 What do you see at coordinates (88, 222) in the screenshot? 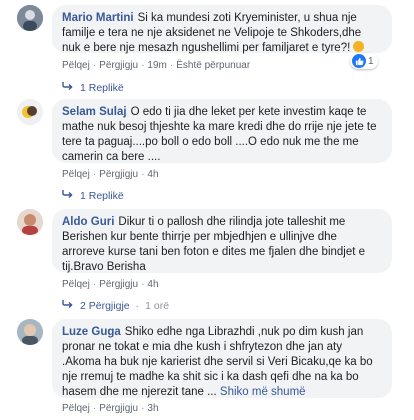
I see `comment-author: Aldo Guri` at bounding box center [88, 222].